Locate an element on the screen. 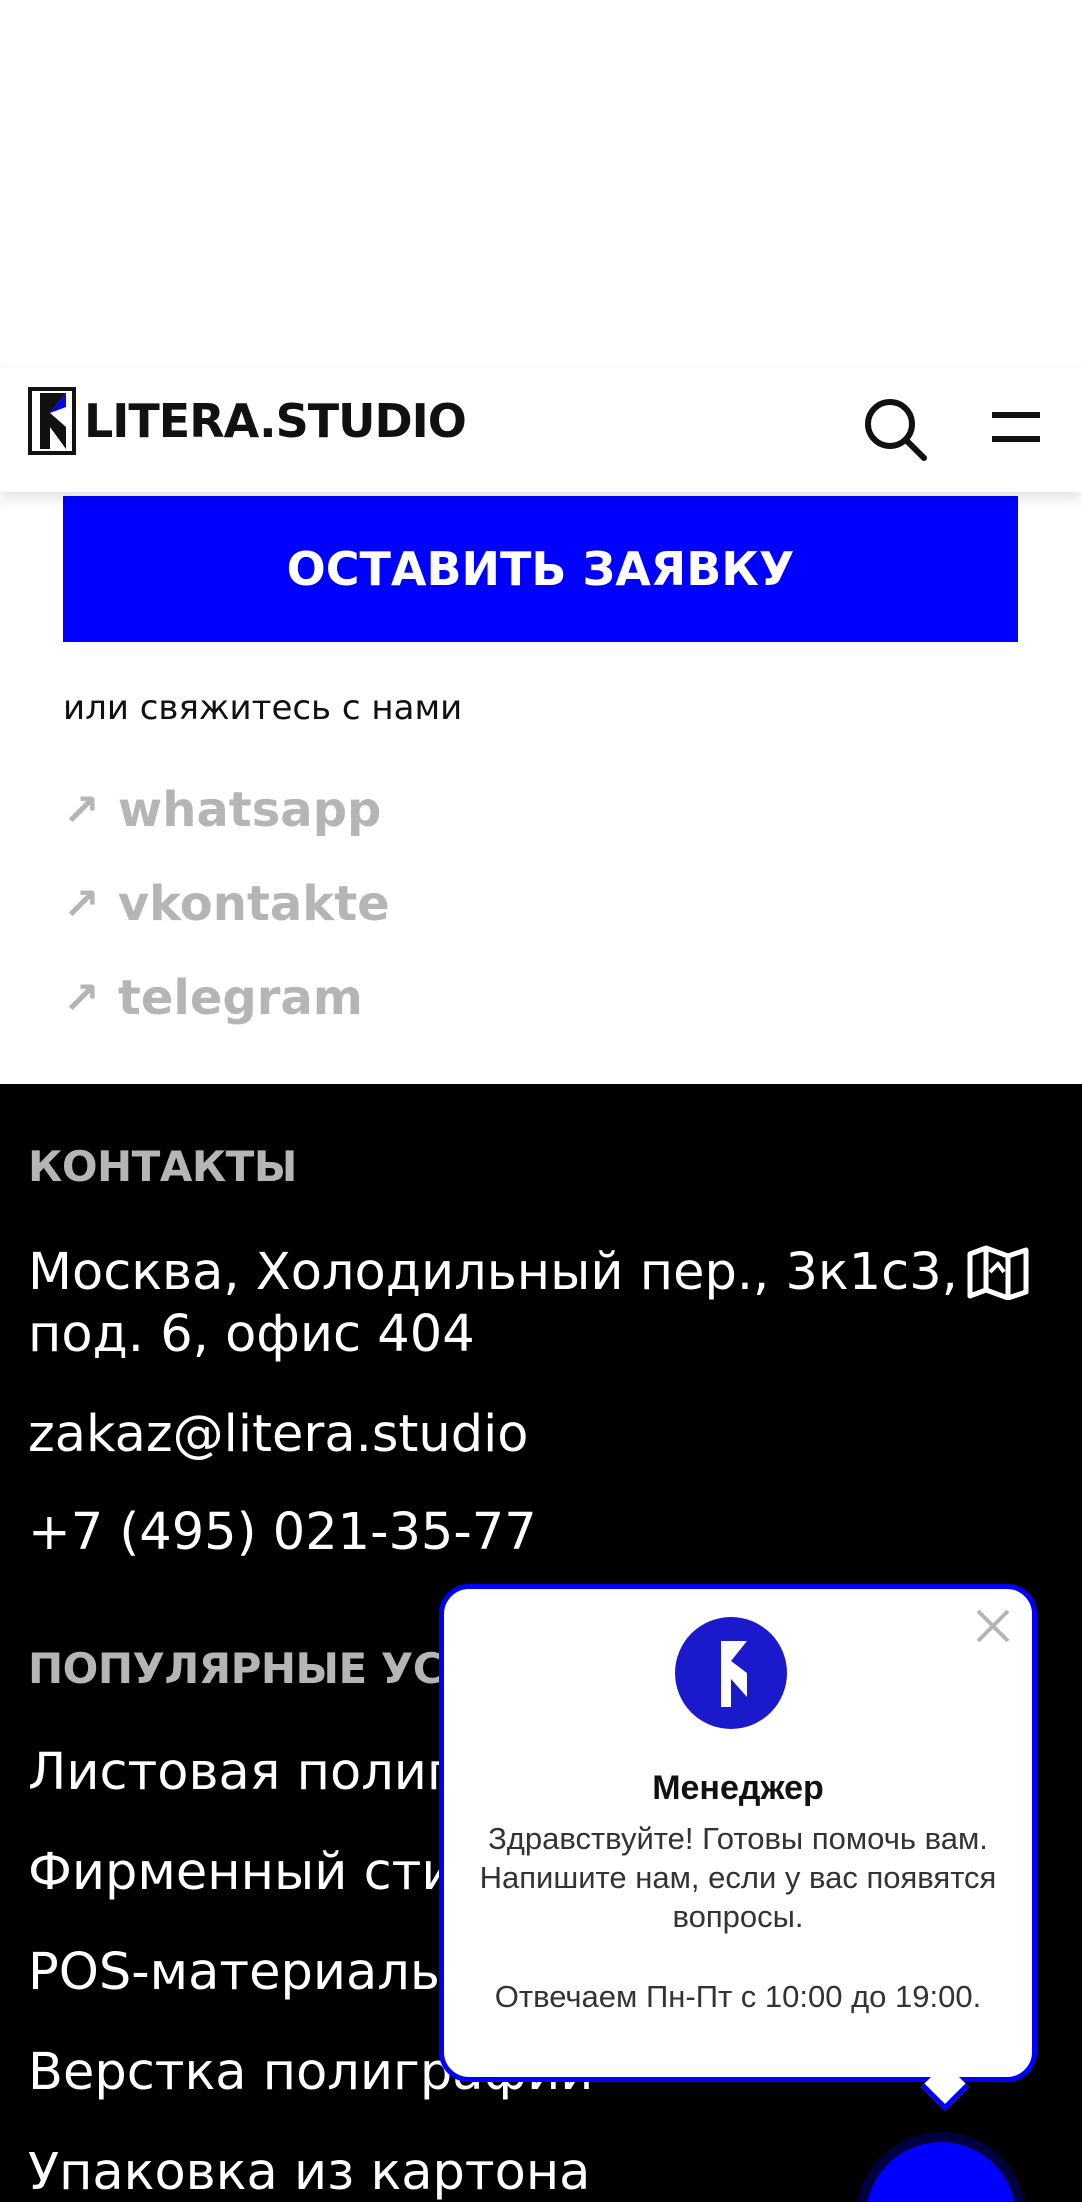 Image resolution: width=1082 pixels, height=2202 pixels. service-link: POS-материалы is located at coordinates (239, 1973).